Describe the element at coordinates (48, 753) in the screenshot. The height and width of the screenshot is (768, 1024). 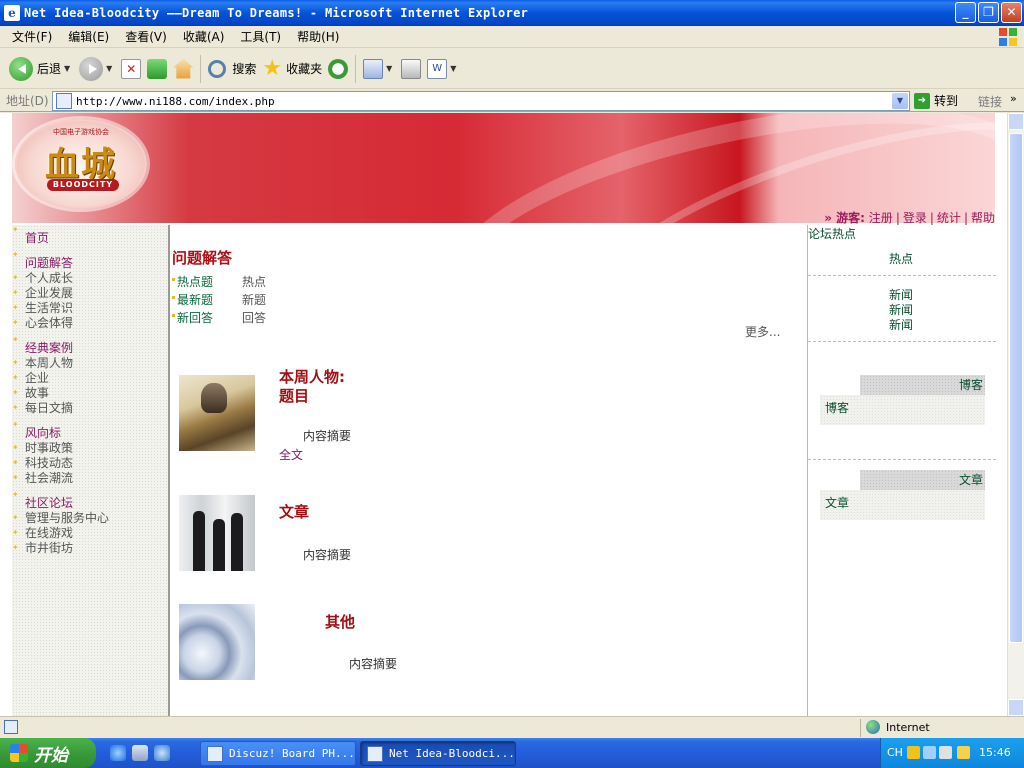
I see `start-button: 开始` at that location.